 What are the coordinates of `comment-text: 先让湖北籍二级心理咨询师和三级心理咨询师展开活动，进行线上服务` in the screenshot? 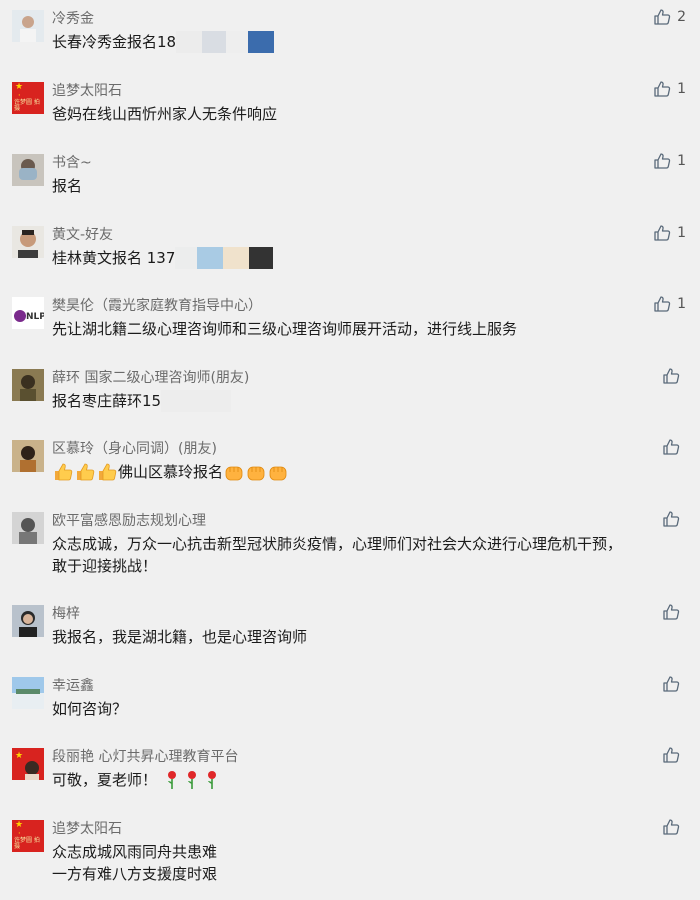 It's located at (285, 329).